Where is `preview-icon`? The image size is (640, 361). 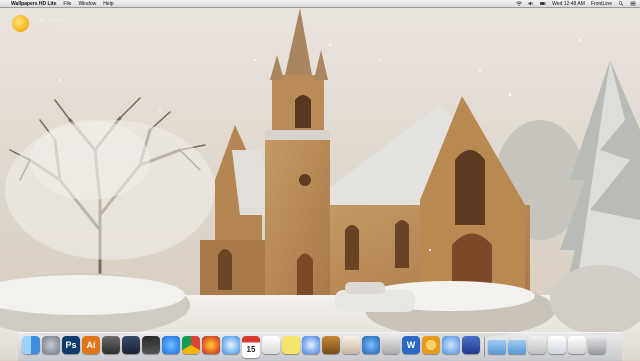 preview-icon is located at coordinates (351, 345).